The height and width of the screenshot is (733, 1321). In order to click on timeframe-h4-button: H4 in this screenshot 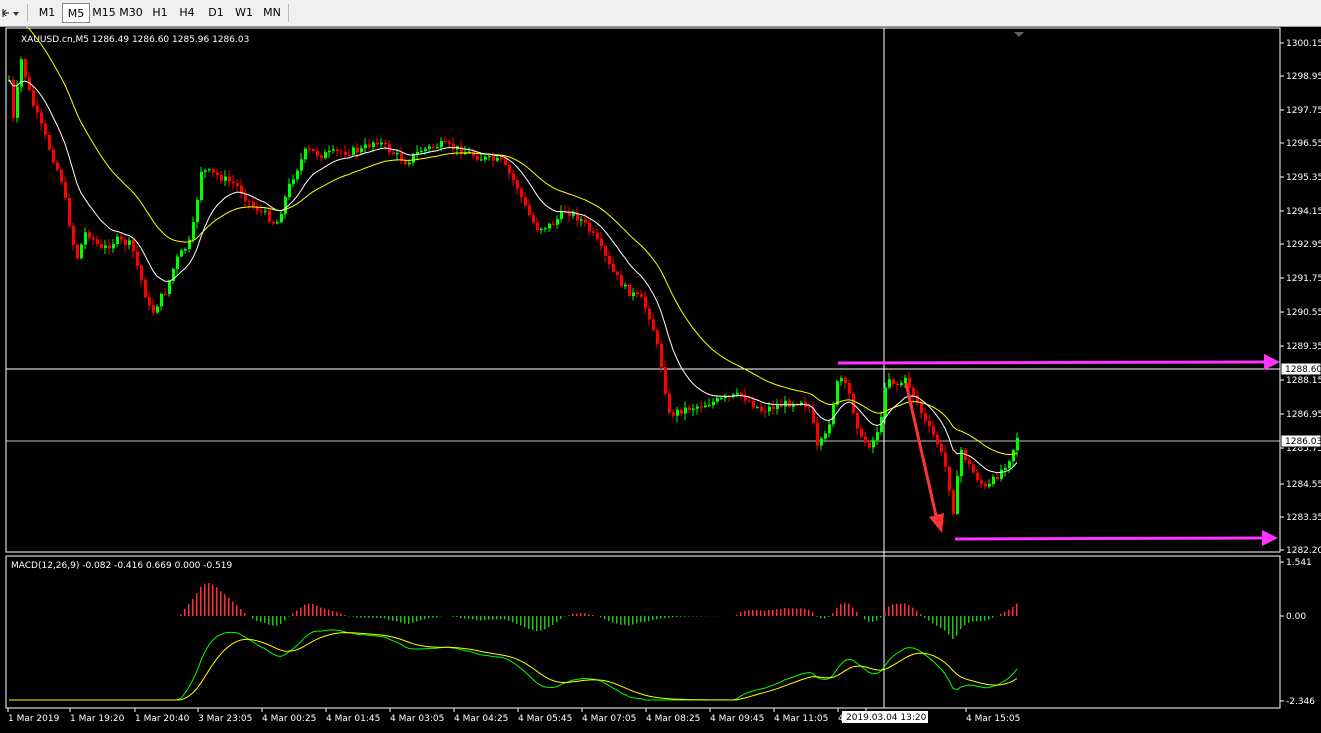, I will do `click(187, 13)`.